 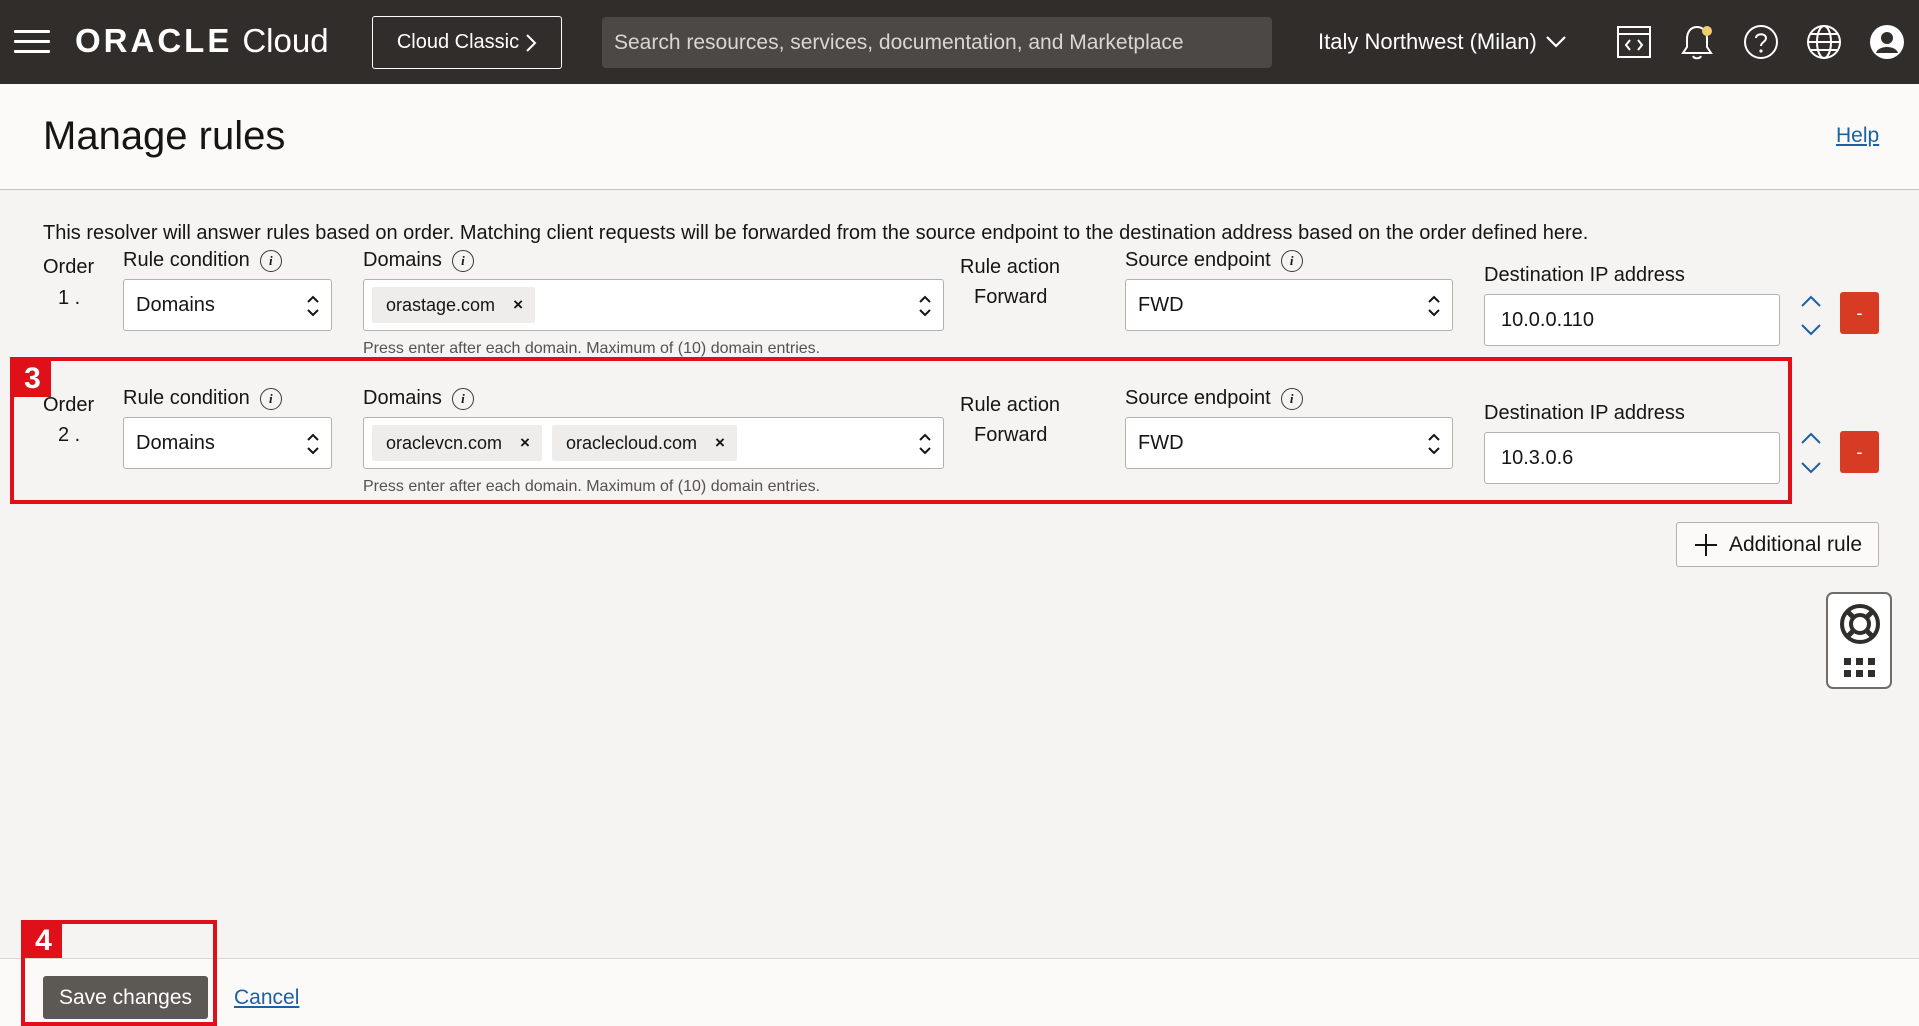 What do you see at coordinates (32, 42) in the screenshot?
I see `hamburger-menu-icon` at bounding box center [32, 42].